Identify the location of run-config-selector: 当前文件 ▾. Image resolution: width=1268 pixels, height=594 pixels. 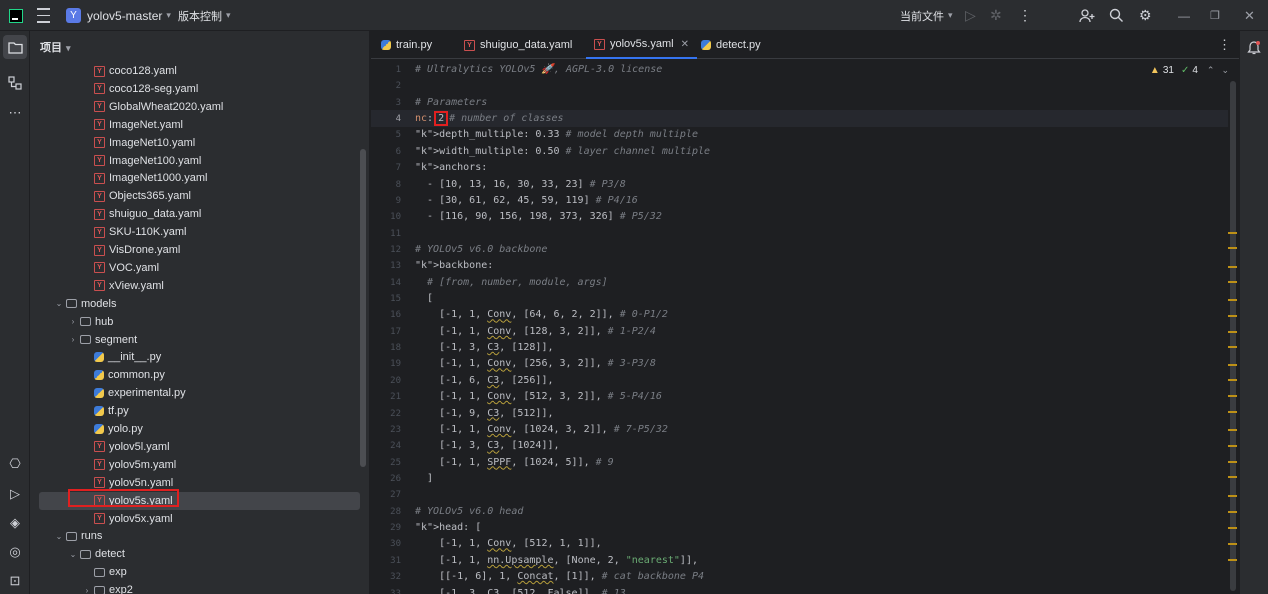
(926, 15).